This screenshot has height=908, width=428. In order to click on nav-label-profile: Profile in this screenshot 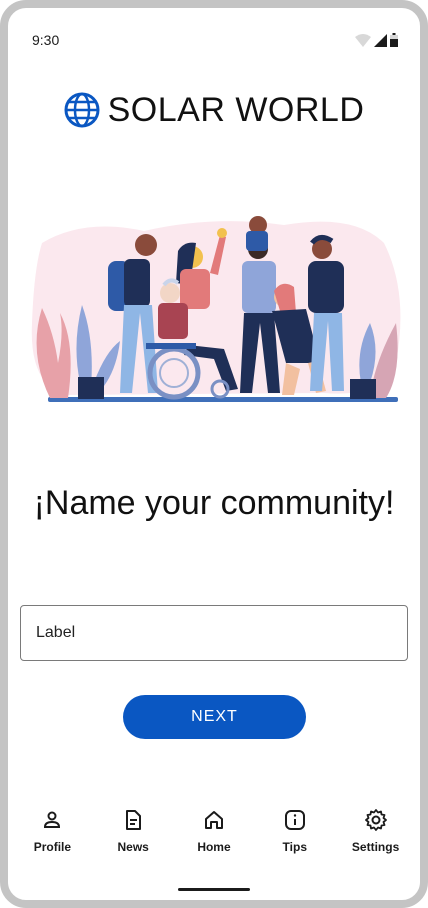, I will do `click(52, 847)`.